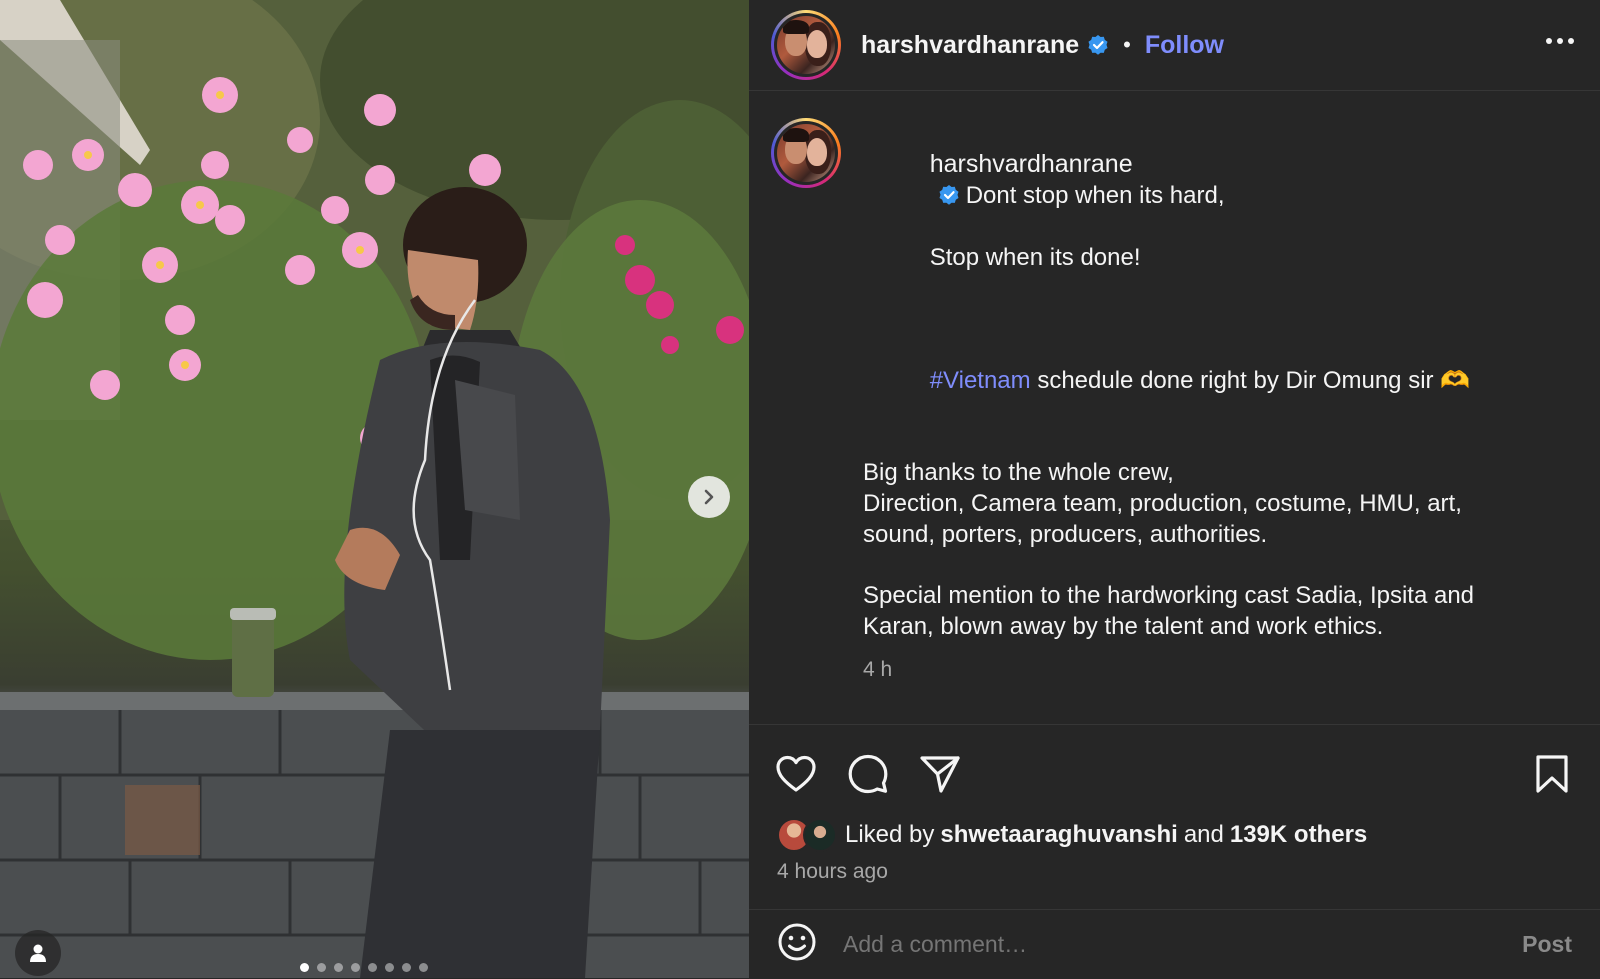 The width and height of the screenshot is (1600, 979). I want to click on share-icon, so click(940, 774).